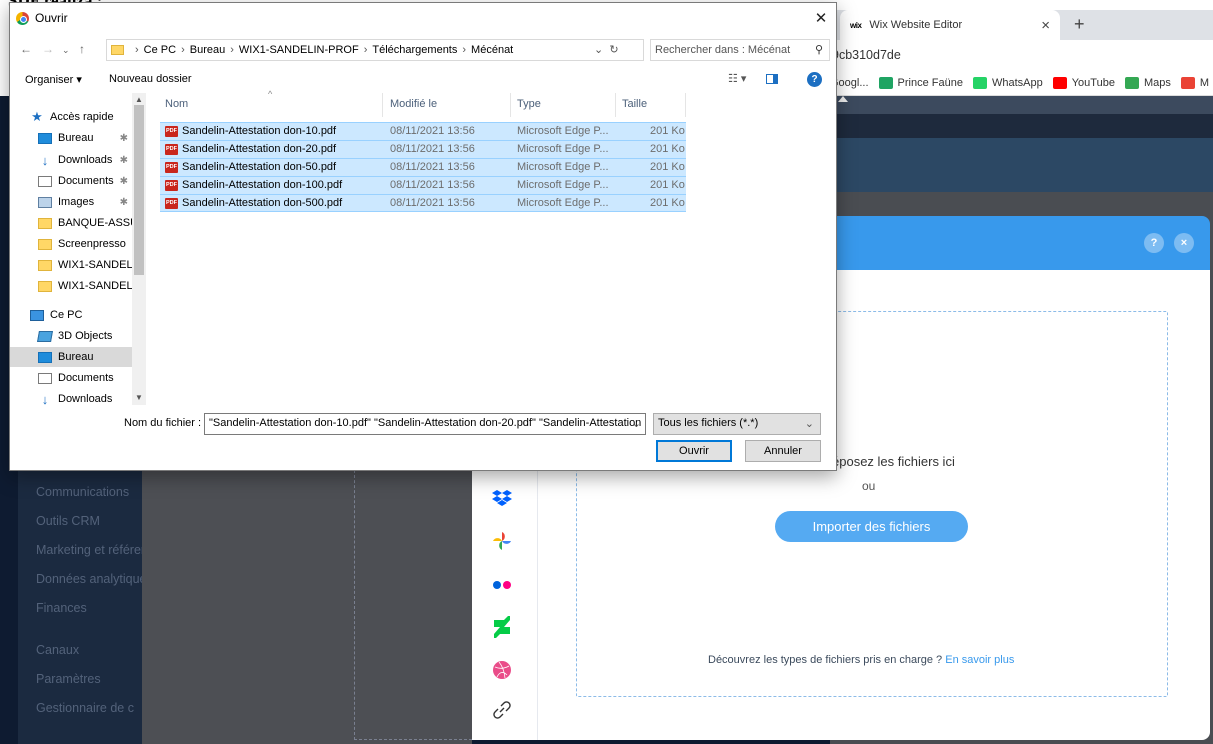 This screenshot has width=1213, height=744. I want to click on forward-arrow-icon: →, so click(48, 49).